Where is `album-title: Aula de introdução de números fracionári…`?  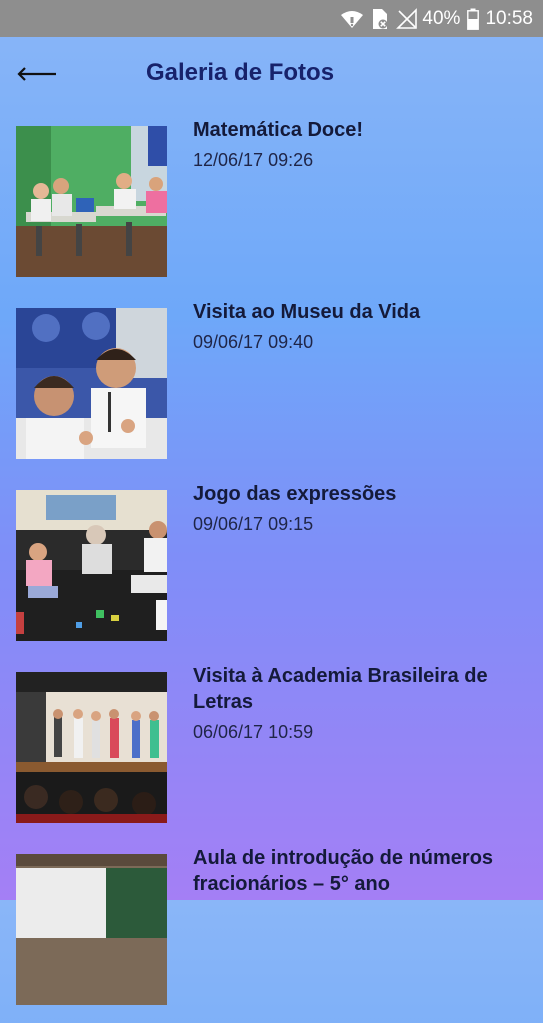 album-title: Aula de introdução de números fracionári… is located at coordinates (363, 874).